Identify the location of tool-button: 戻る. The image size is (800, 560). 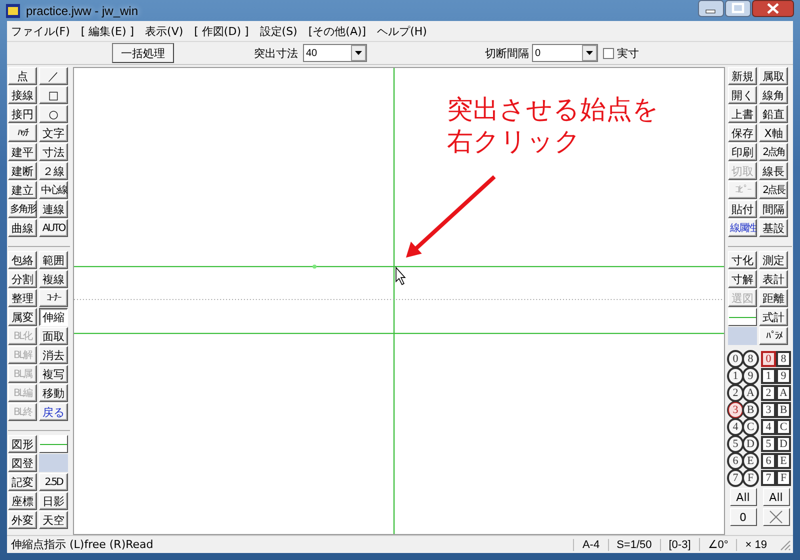
(53, 412).